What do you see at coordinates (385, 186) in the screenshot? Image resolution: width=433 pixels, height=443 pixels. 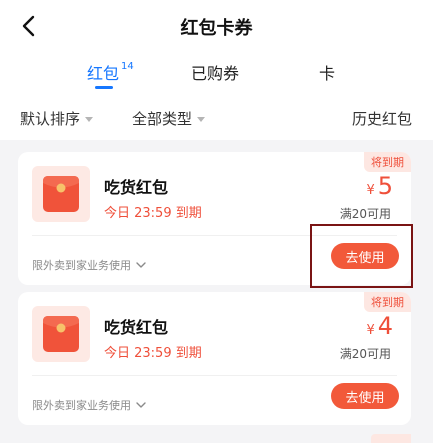 I see `coupon-amount: 5` at bounding box center [385, 186].